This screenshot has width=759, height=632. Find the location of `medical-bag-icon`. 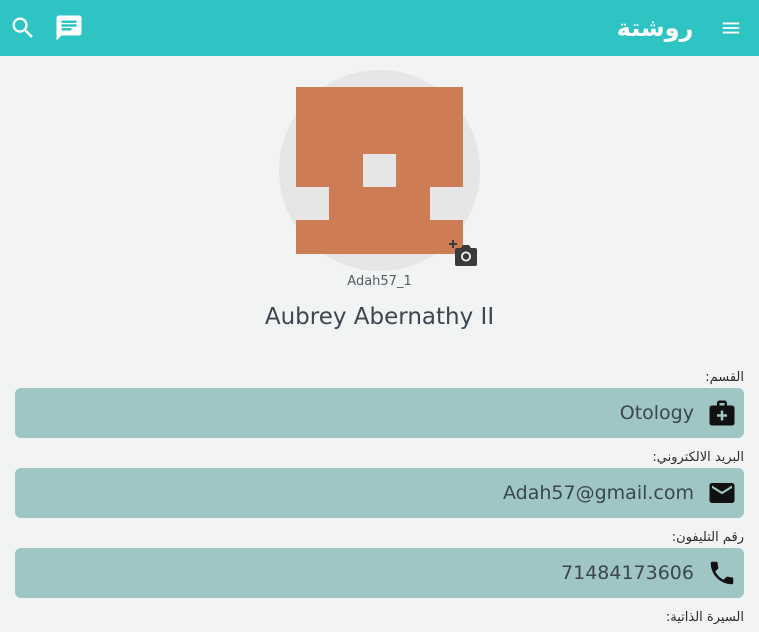

medical-bag-icon is located at coordinates (722, 413).